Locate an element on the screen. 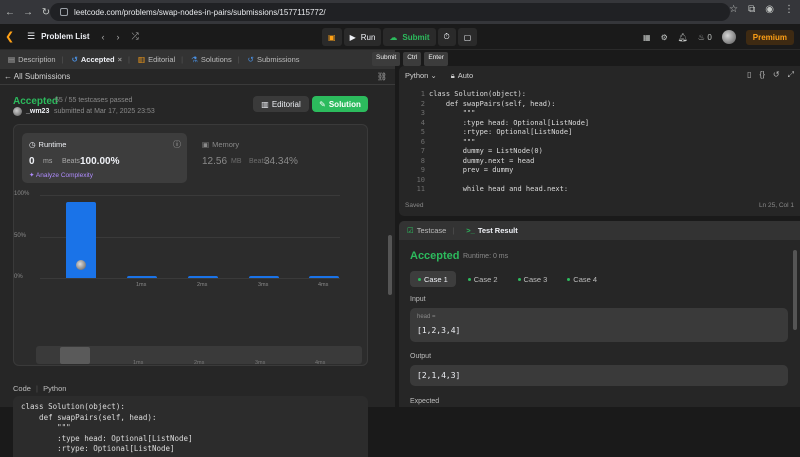 The height and width of the screenshot is (457, 800). solution-button: ✎ Solution is located at coordinates (340, 104).